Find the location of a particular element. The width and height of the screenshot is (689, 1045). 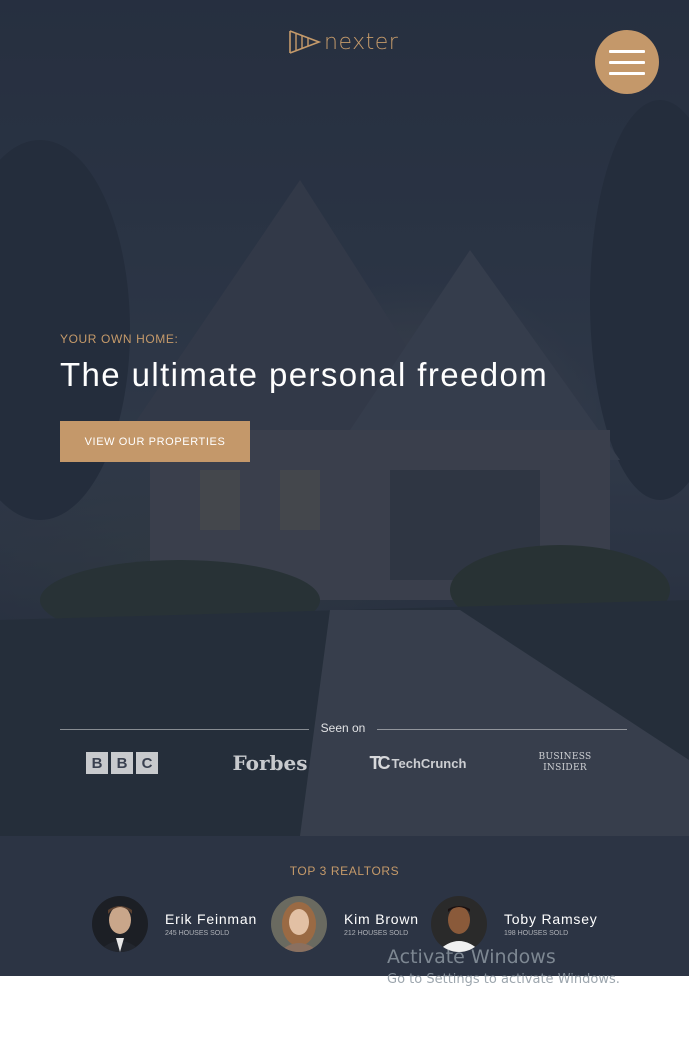

divider-right is located at coordinates (502, 729).